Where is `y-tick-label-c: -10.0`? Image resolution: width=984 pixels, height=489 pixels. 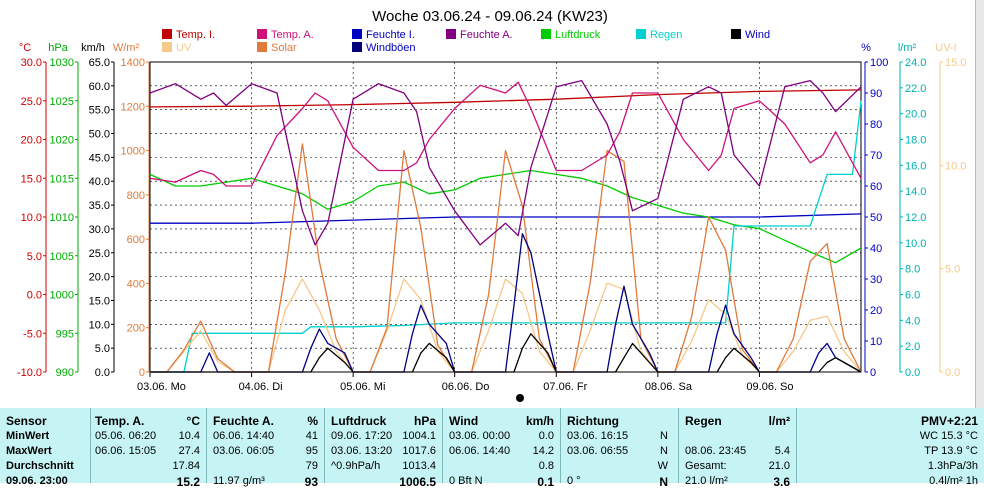
y-tick-label-c: -10.0 is located at coordinates (29, 373).